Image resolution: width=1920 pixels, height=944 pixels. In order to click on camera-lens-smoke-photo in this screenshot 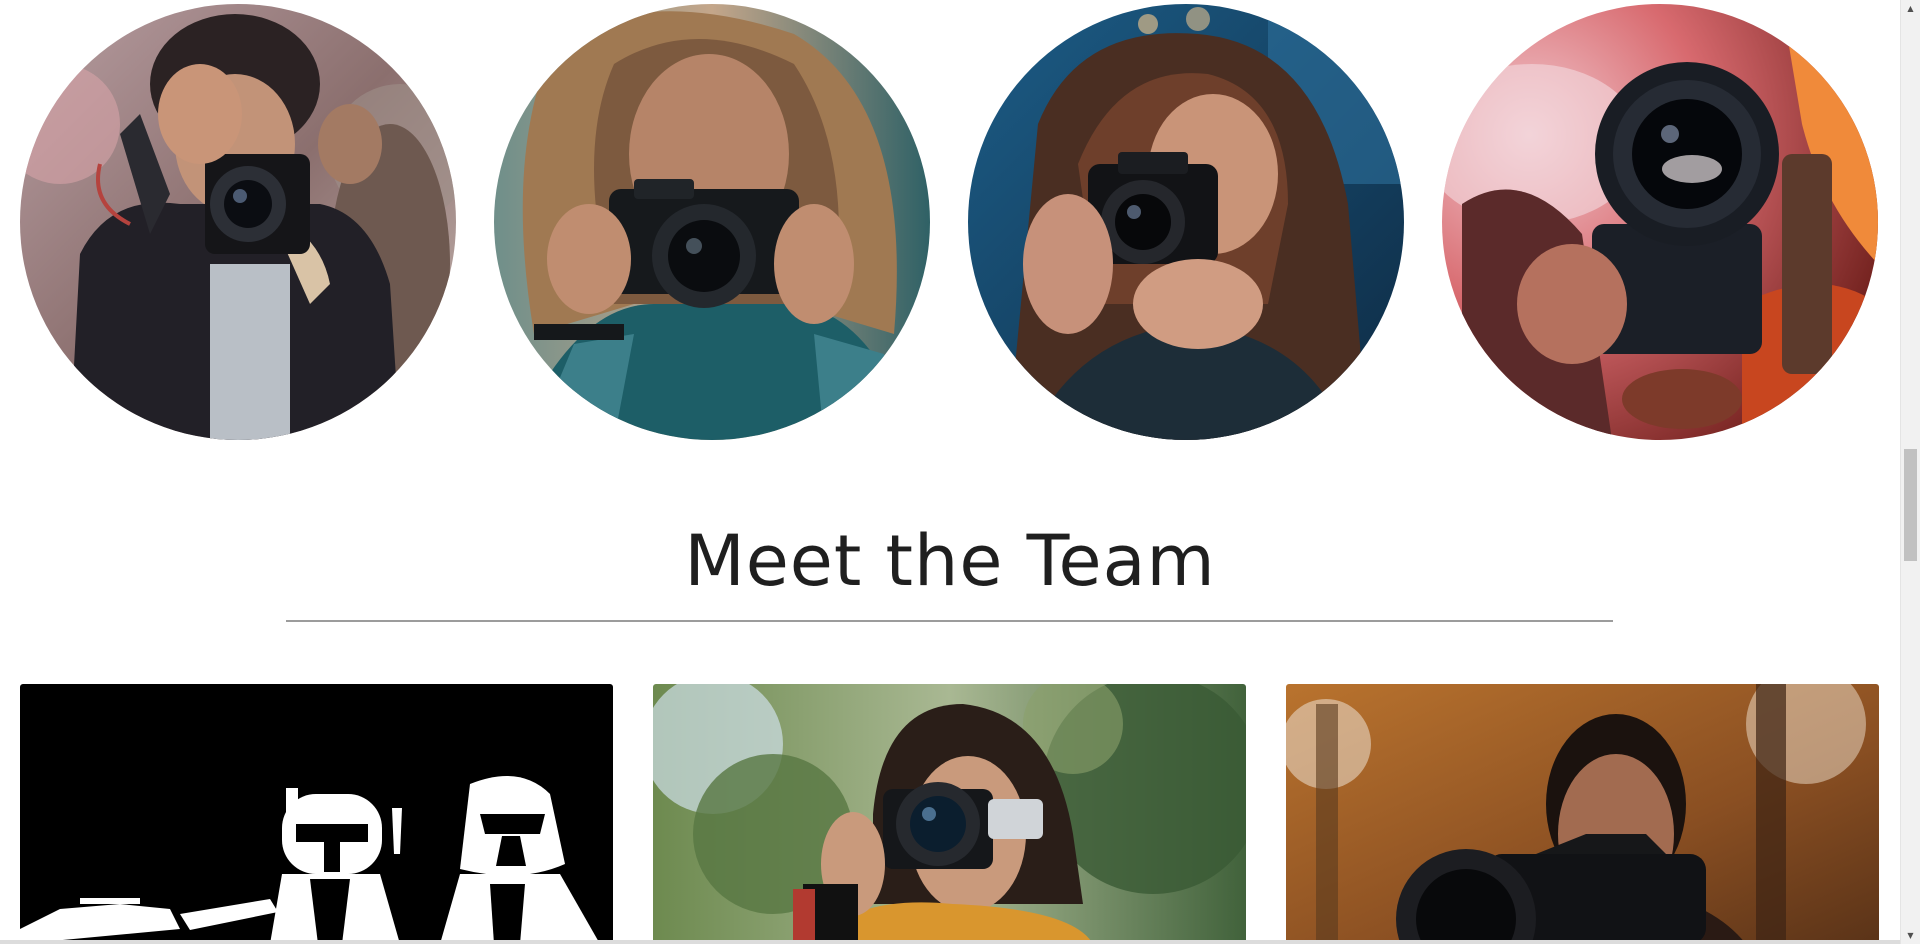, I will do `click(1660, 222)`.